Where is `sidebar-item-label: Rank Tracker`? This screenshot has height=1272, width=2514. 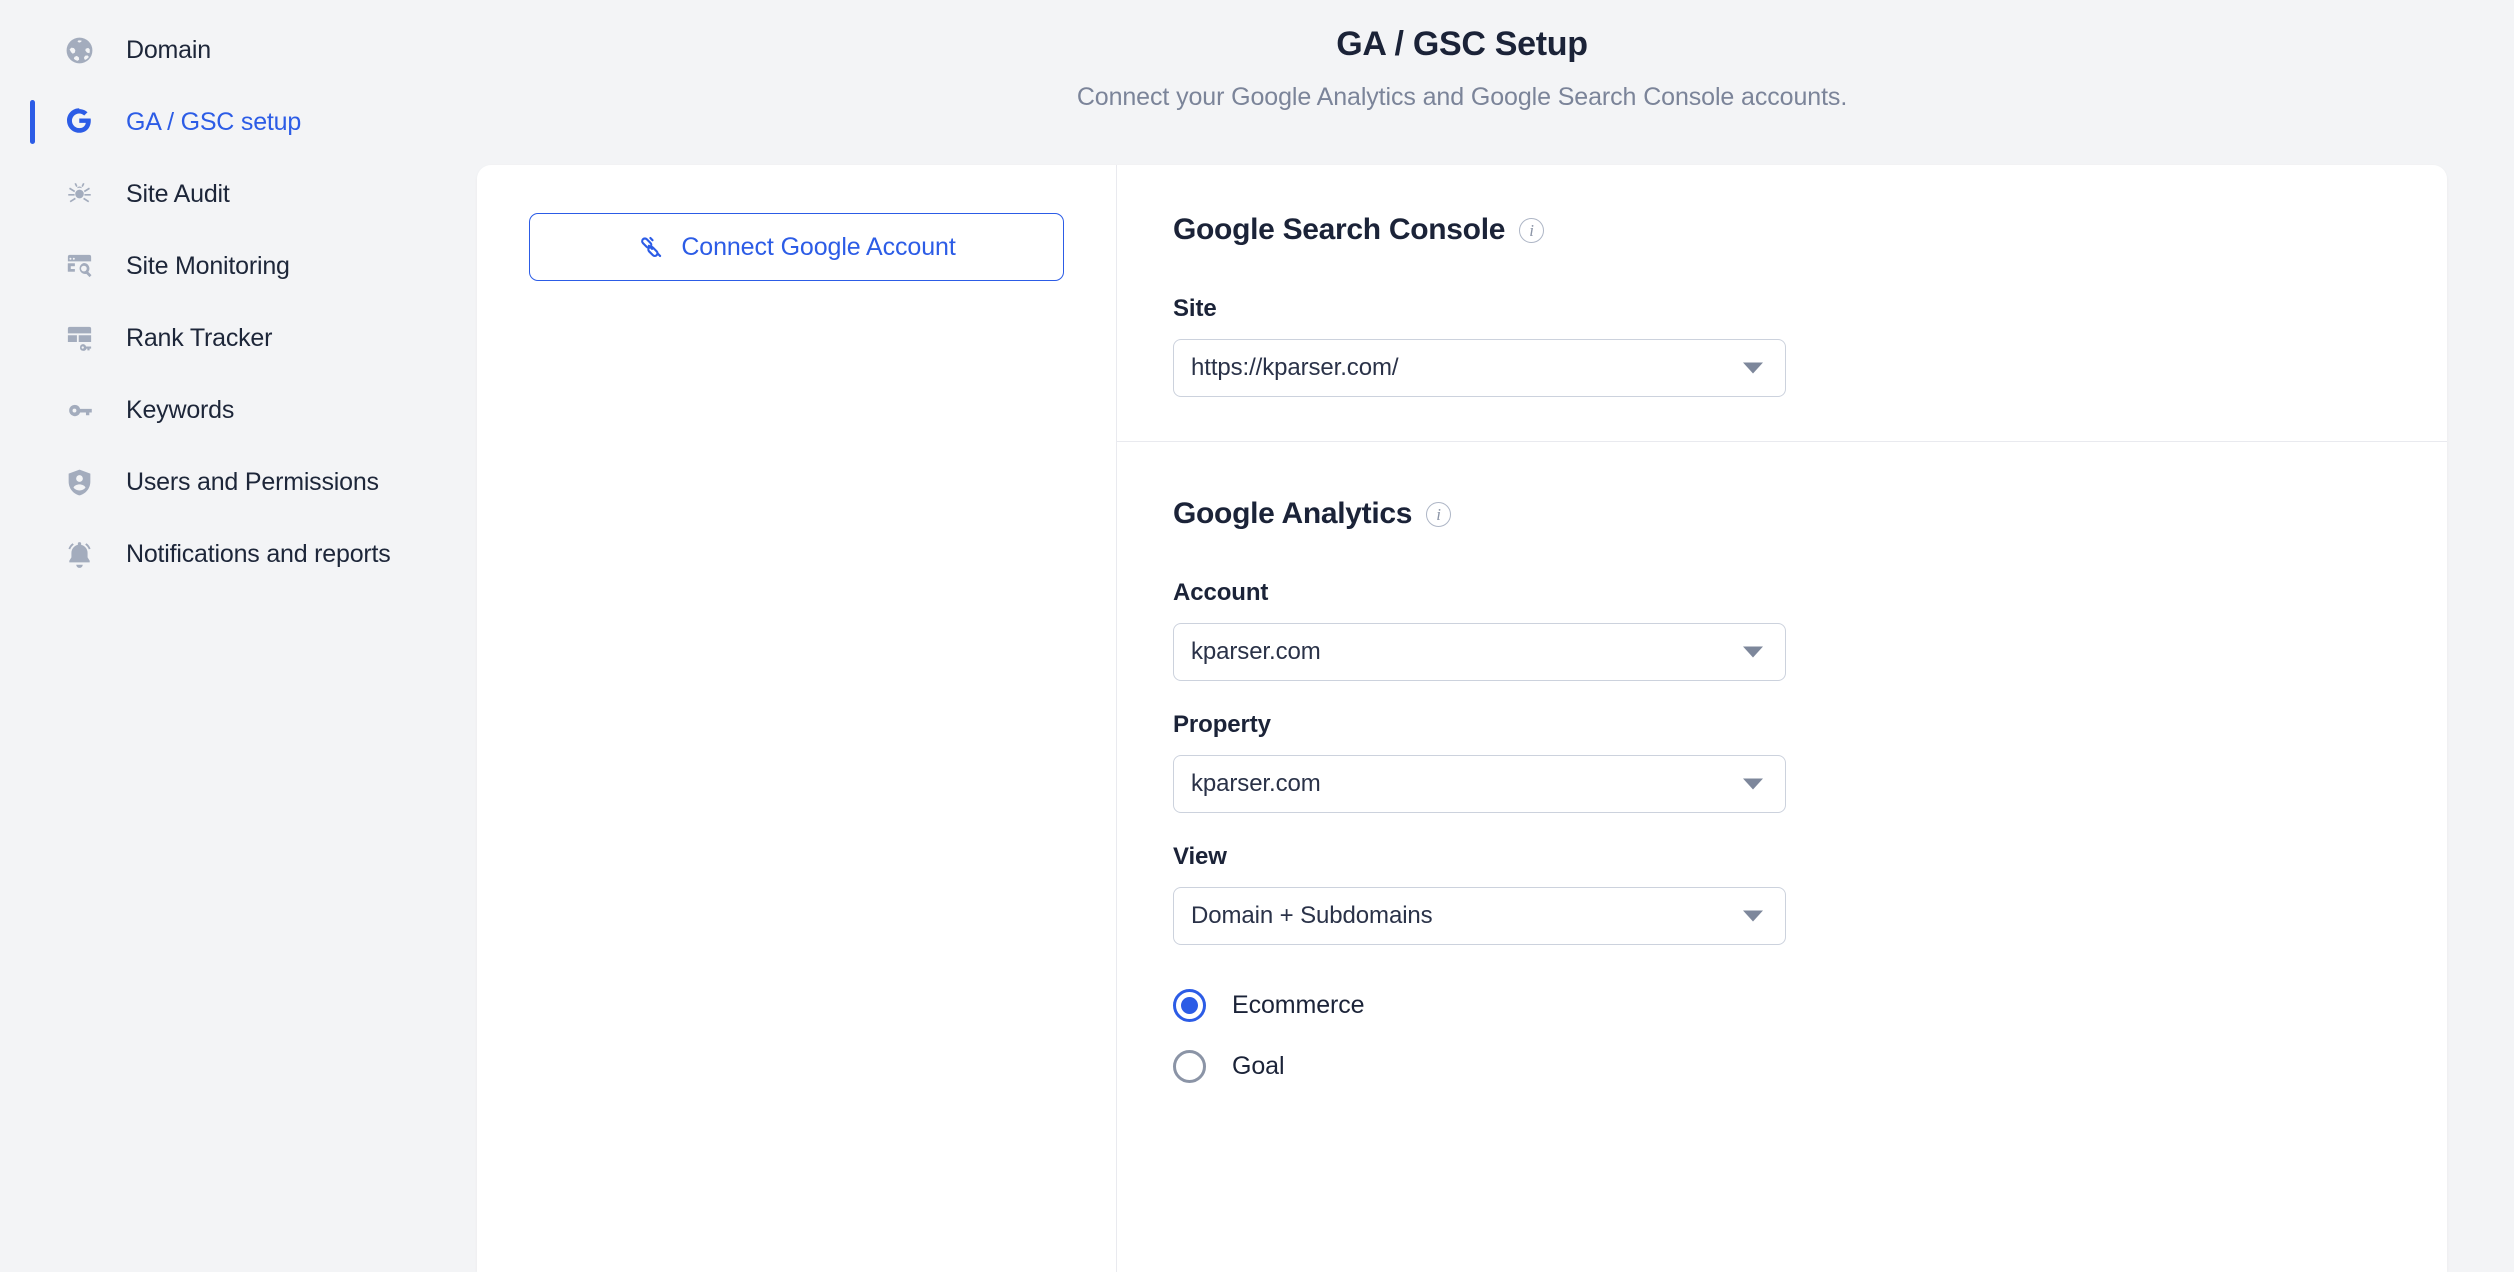 sidebar-item-label: Rank Tracker is located at coordinates (199, 337).